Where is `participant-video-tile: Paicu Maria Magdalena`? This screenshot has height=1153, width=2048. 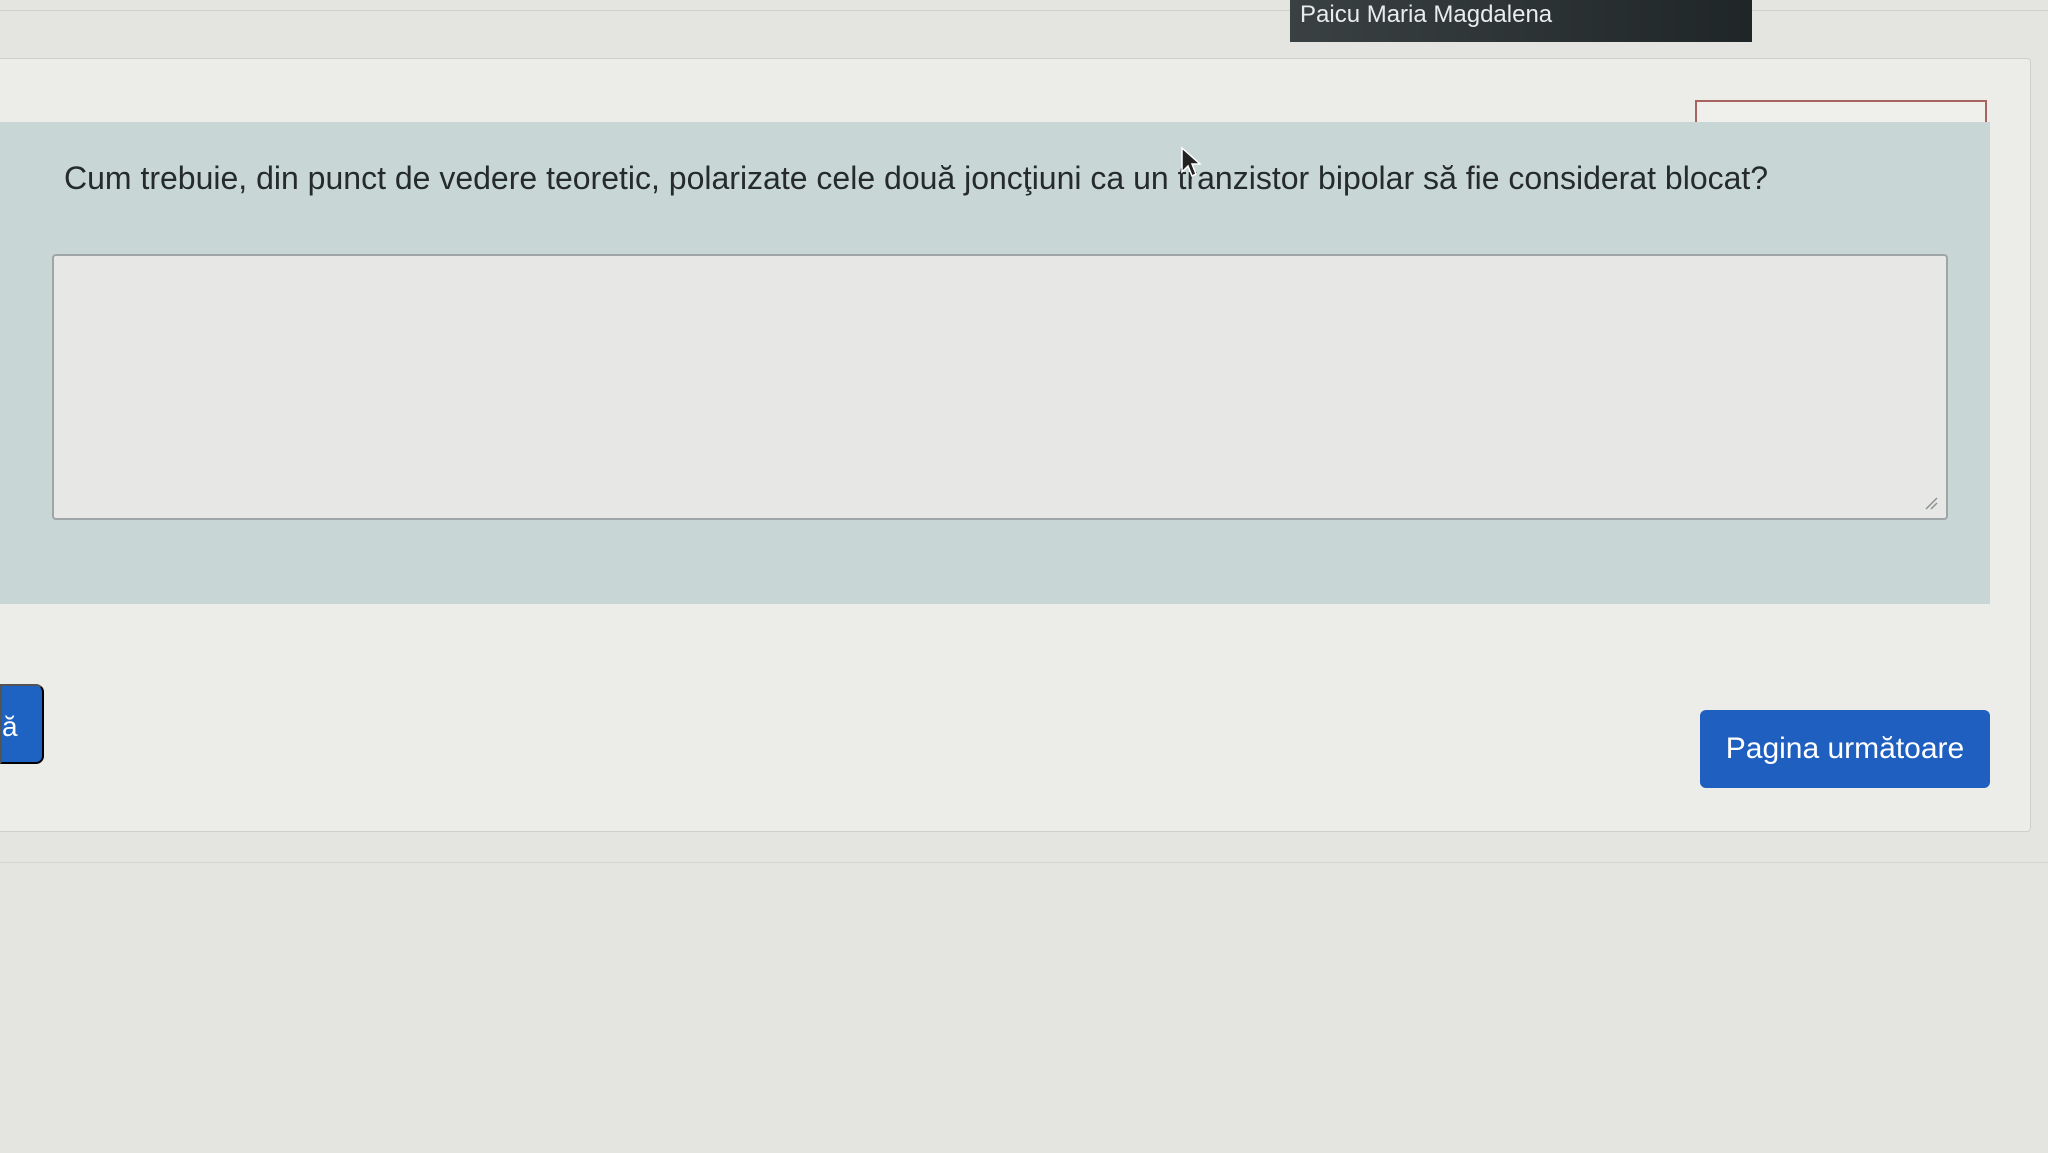 participant-video-tile: Paicu Maria Magdalena is located at coordinates (1521, 21).